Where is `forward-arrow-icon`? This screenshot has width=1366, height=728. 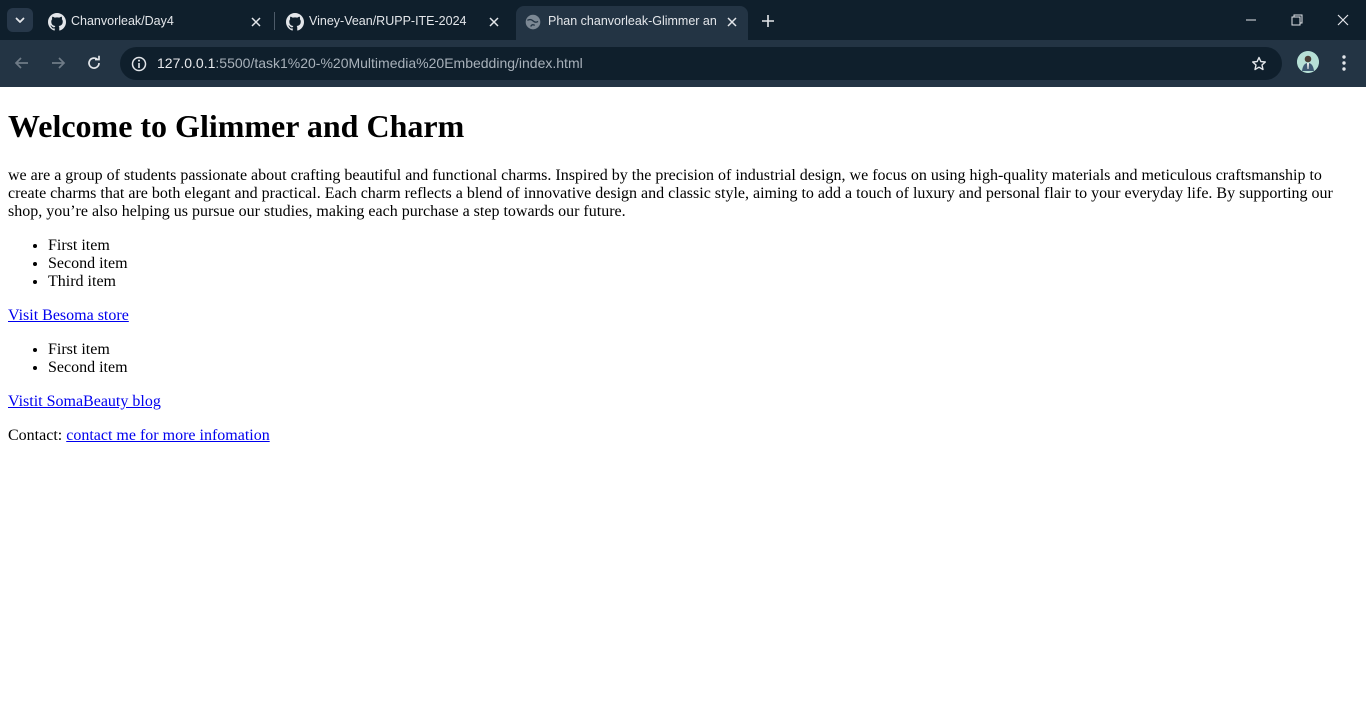
forward-arrow-icon is located at coordinates (59, 63).